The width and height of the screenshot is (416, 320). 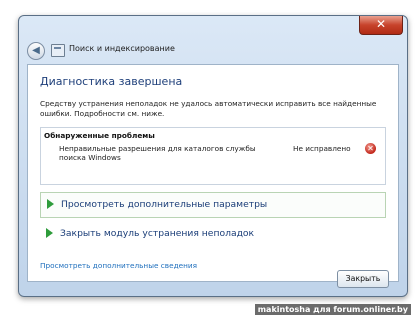 What do you see at coordinates (370, 148) in the screenshot?
I see `error-icon: ✕` at bounding box center [370, 148].